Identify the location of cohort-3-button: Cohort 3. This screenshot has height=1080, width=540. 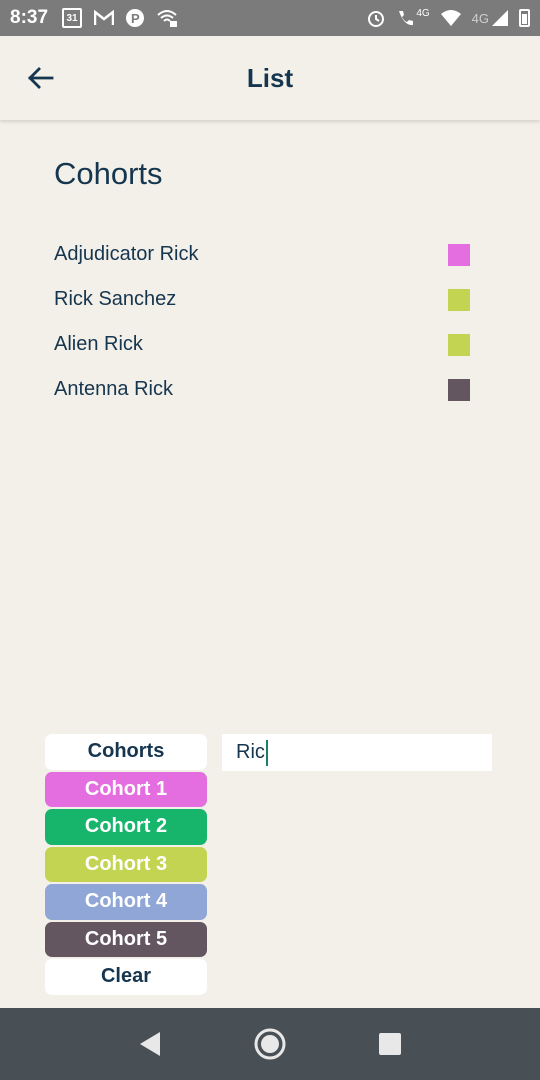
(126, 864).